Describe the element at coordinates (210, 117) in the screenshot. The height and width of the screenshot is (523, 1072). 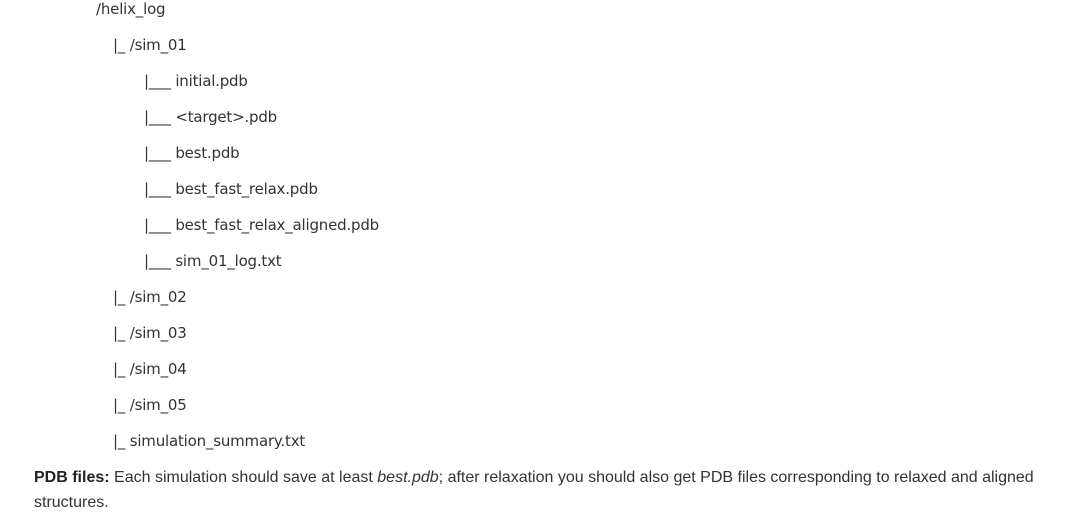
I see `tree-file: |___ <target>.pdb` at that location.